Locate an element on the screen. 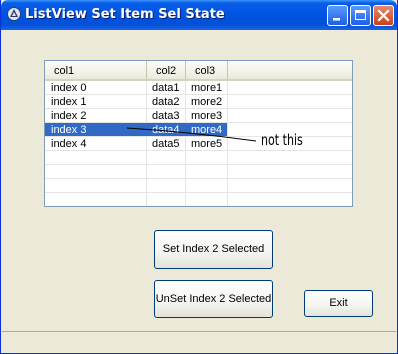 The image size is (398, 354). exit-label: Exit is located at coordinates (338, 303).